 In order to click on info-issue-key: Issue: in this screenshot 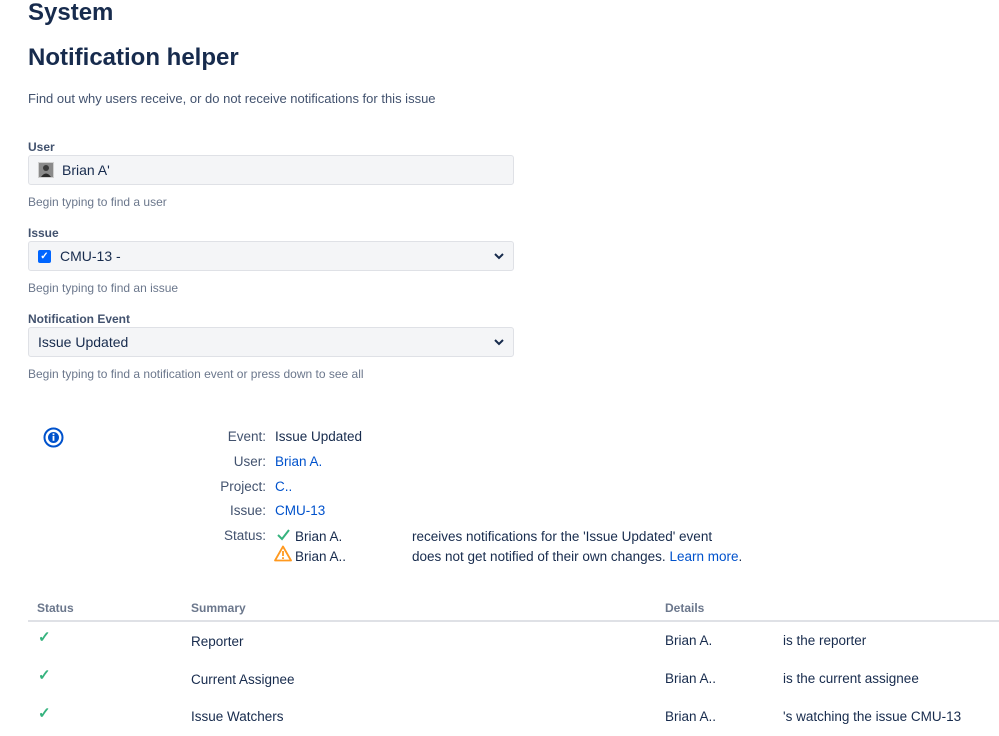, I will do `click(247, 510)`.